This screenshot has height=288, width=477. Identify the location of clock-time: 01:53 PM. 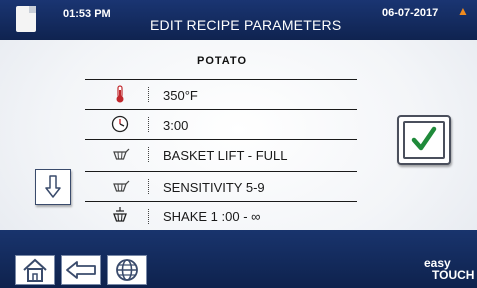
(87, 14).